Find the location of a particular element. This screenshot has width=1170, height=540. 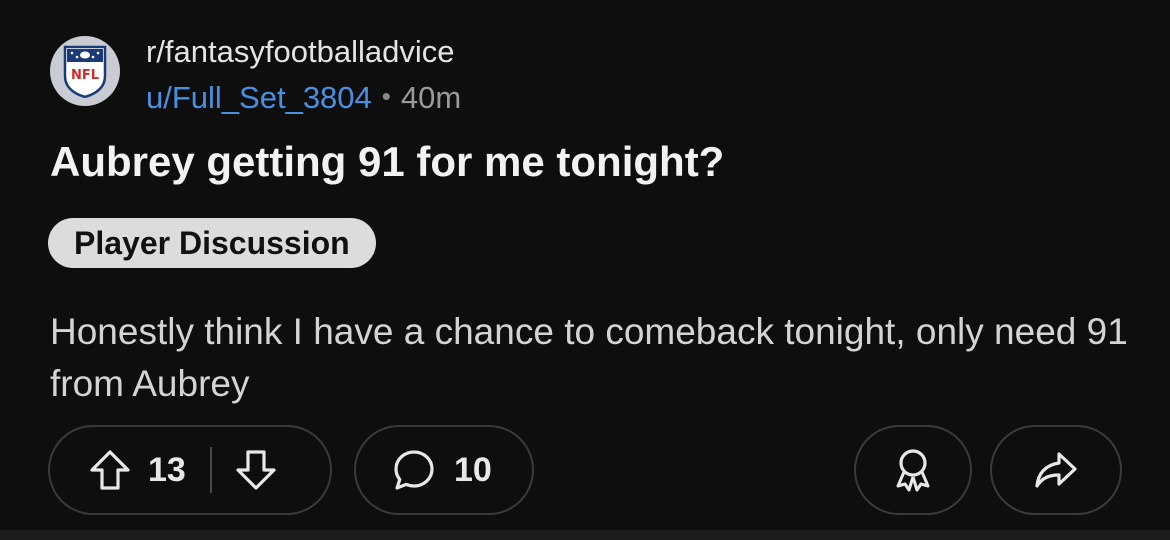

subreddit-avatar: NFL is located at coordinates (85, 71).